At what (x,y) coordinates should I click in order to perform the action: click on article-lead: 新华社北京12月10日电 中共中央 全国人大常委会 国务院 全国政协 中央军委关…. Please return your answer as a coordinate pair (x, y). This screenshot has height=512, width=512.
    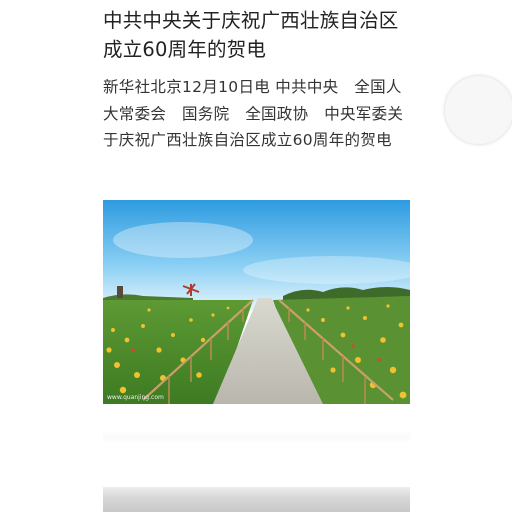
    Looking at the image, I should click on (253, 113).